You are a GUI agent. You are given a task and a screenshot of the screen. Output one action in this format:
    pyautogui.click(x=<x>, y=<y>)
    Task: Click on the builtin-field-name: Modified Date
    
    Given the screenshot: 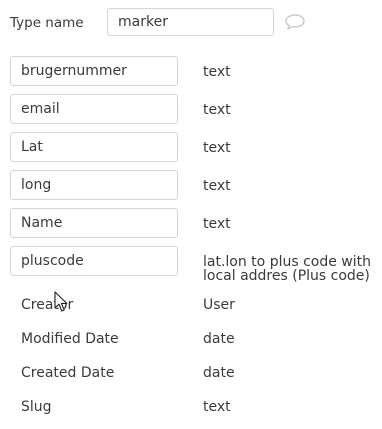 What is the action you would take?
    pyautogui.click(x=70, y=339)
    